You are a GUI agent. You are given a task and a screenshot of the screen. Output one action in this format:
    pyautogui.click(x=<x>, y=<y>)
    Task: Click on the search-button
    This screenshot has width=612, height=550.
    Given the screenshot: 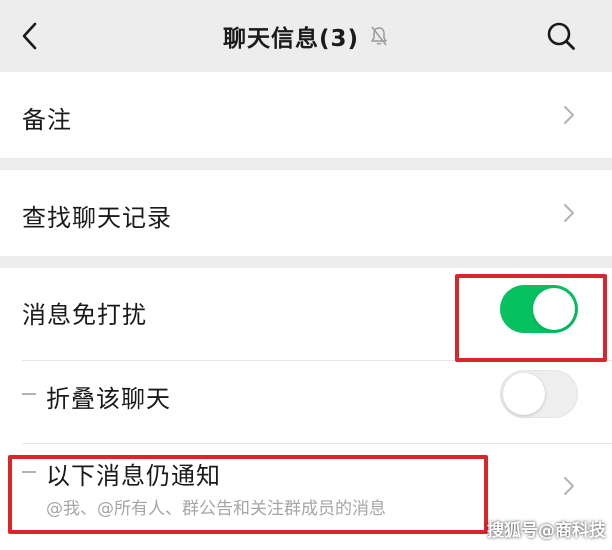 What is the action you would take?
    pyautogui.click(x=561, y=36)
    